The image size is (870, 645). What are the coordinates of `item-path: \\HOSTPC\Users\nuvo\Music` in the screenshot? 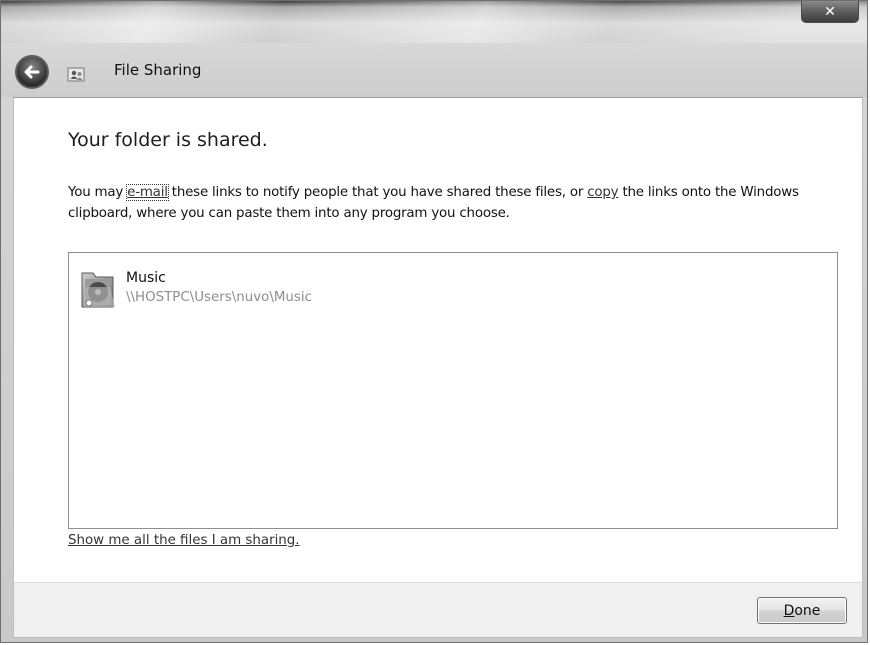 It's located at (219, 297).